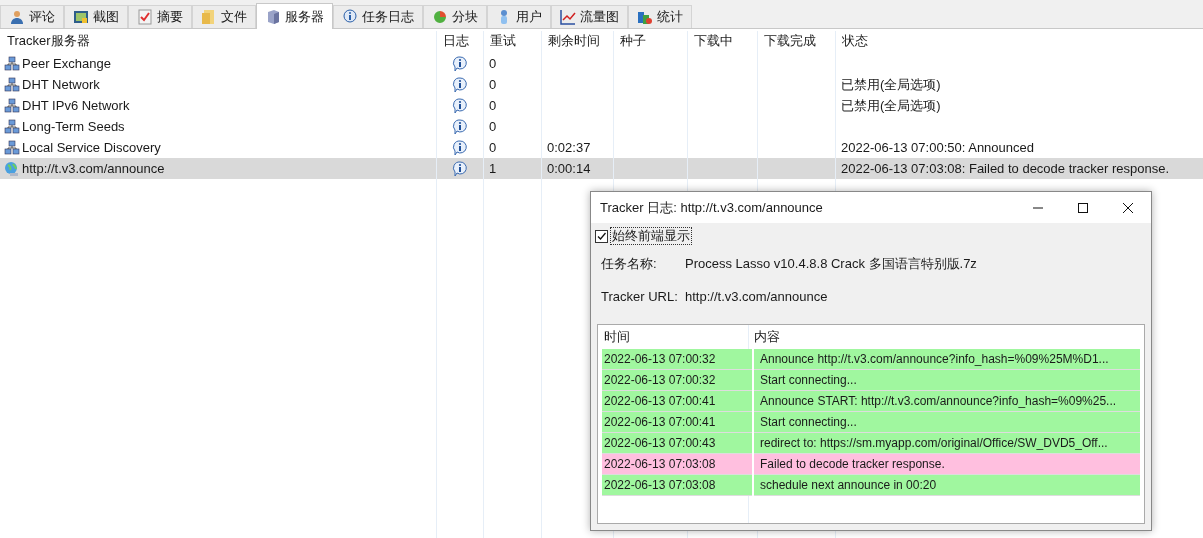  Describe the element at coordinates (601, 63) in the screenshot. I see `tracker-row: Peer Exchange 0` at that location.